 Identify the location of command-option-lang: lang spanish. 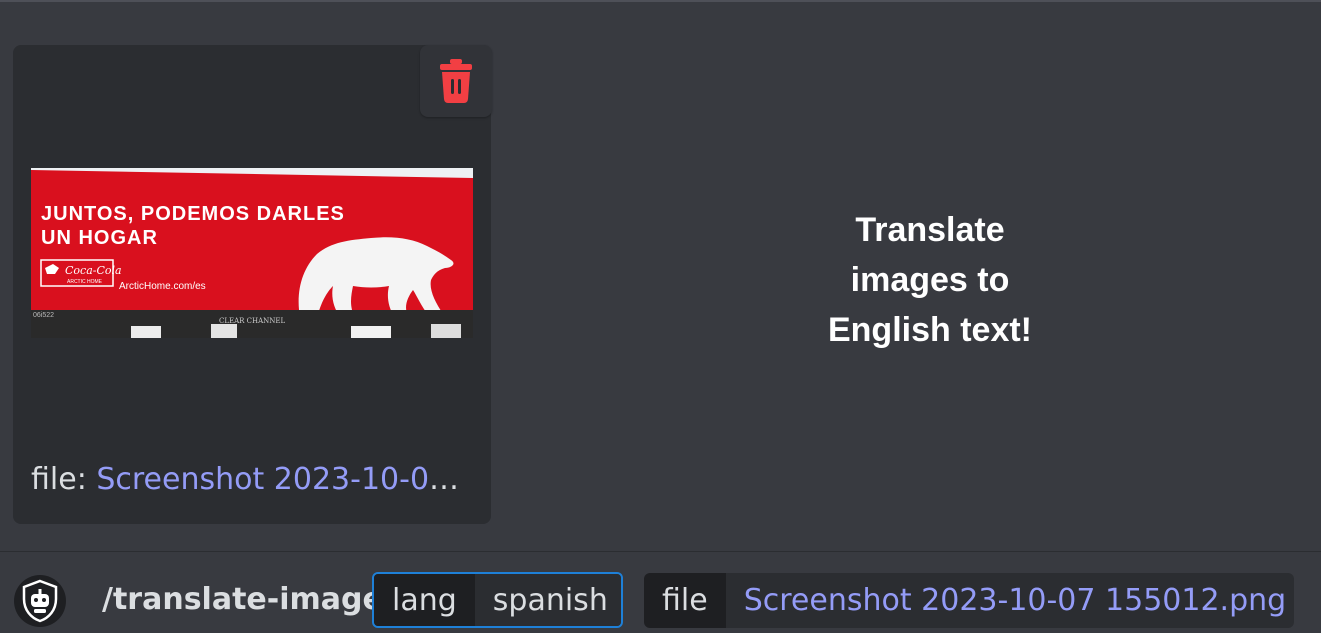
(497, 600).